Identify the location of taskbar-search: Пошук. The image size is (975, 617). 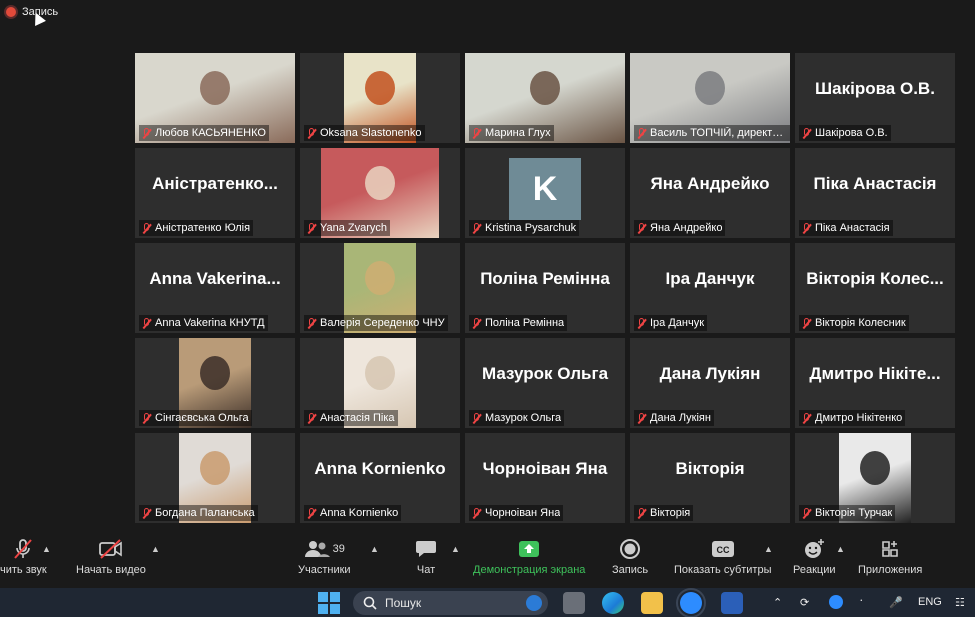
(450, 603).